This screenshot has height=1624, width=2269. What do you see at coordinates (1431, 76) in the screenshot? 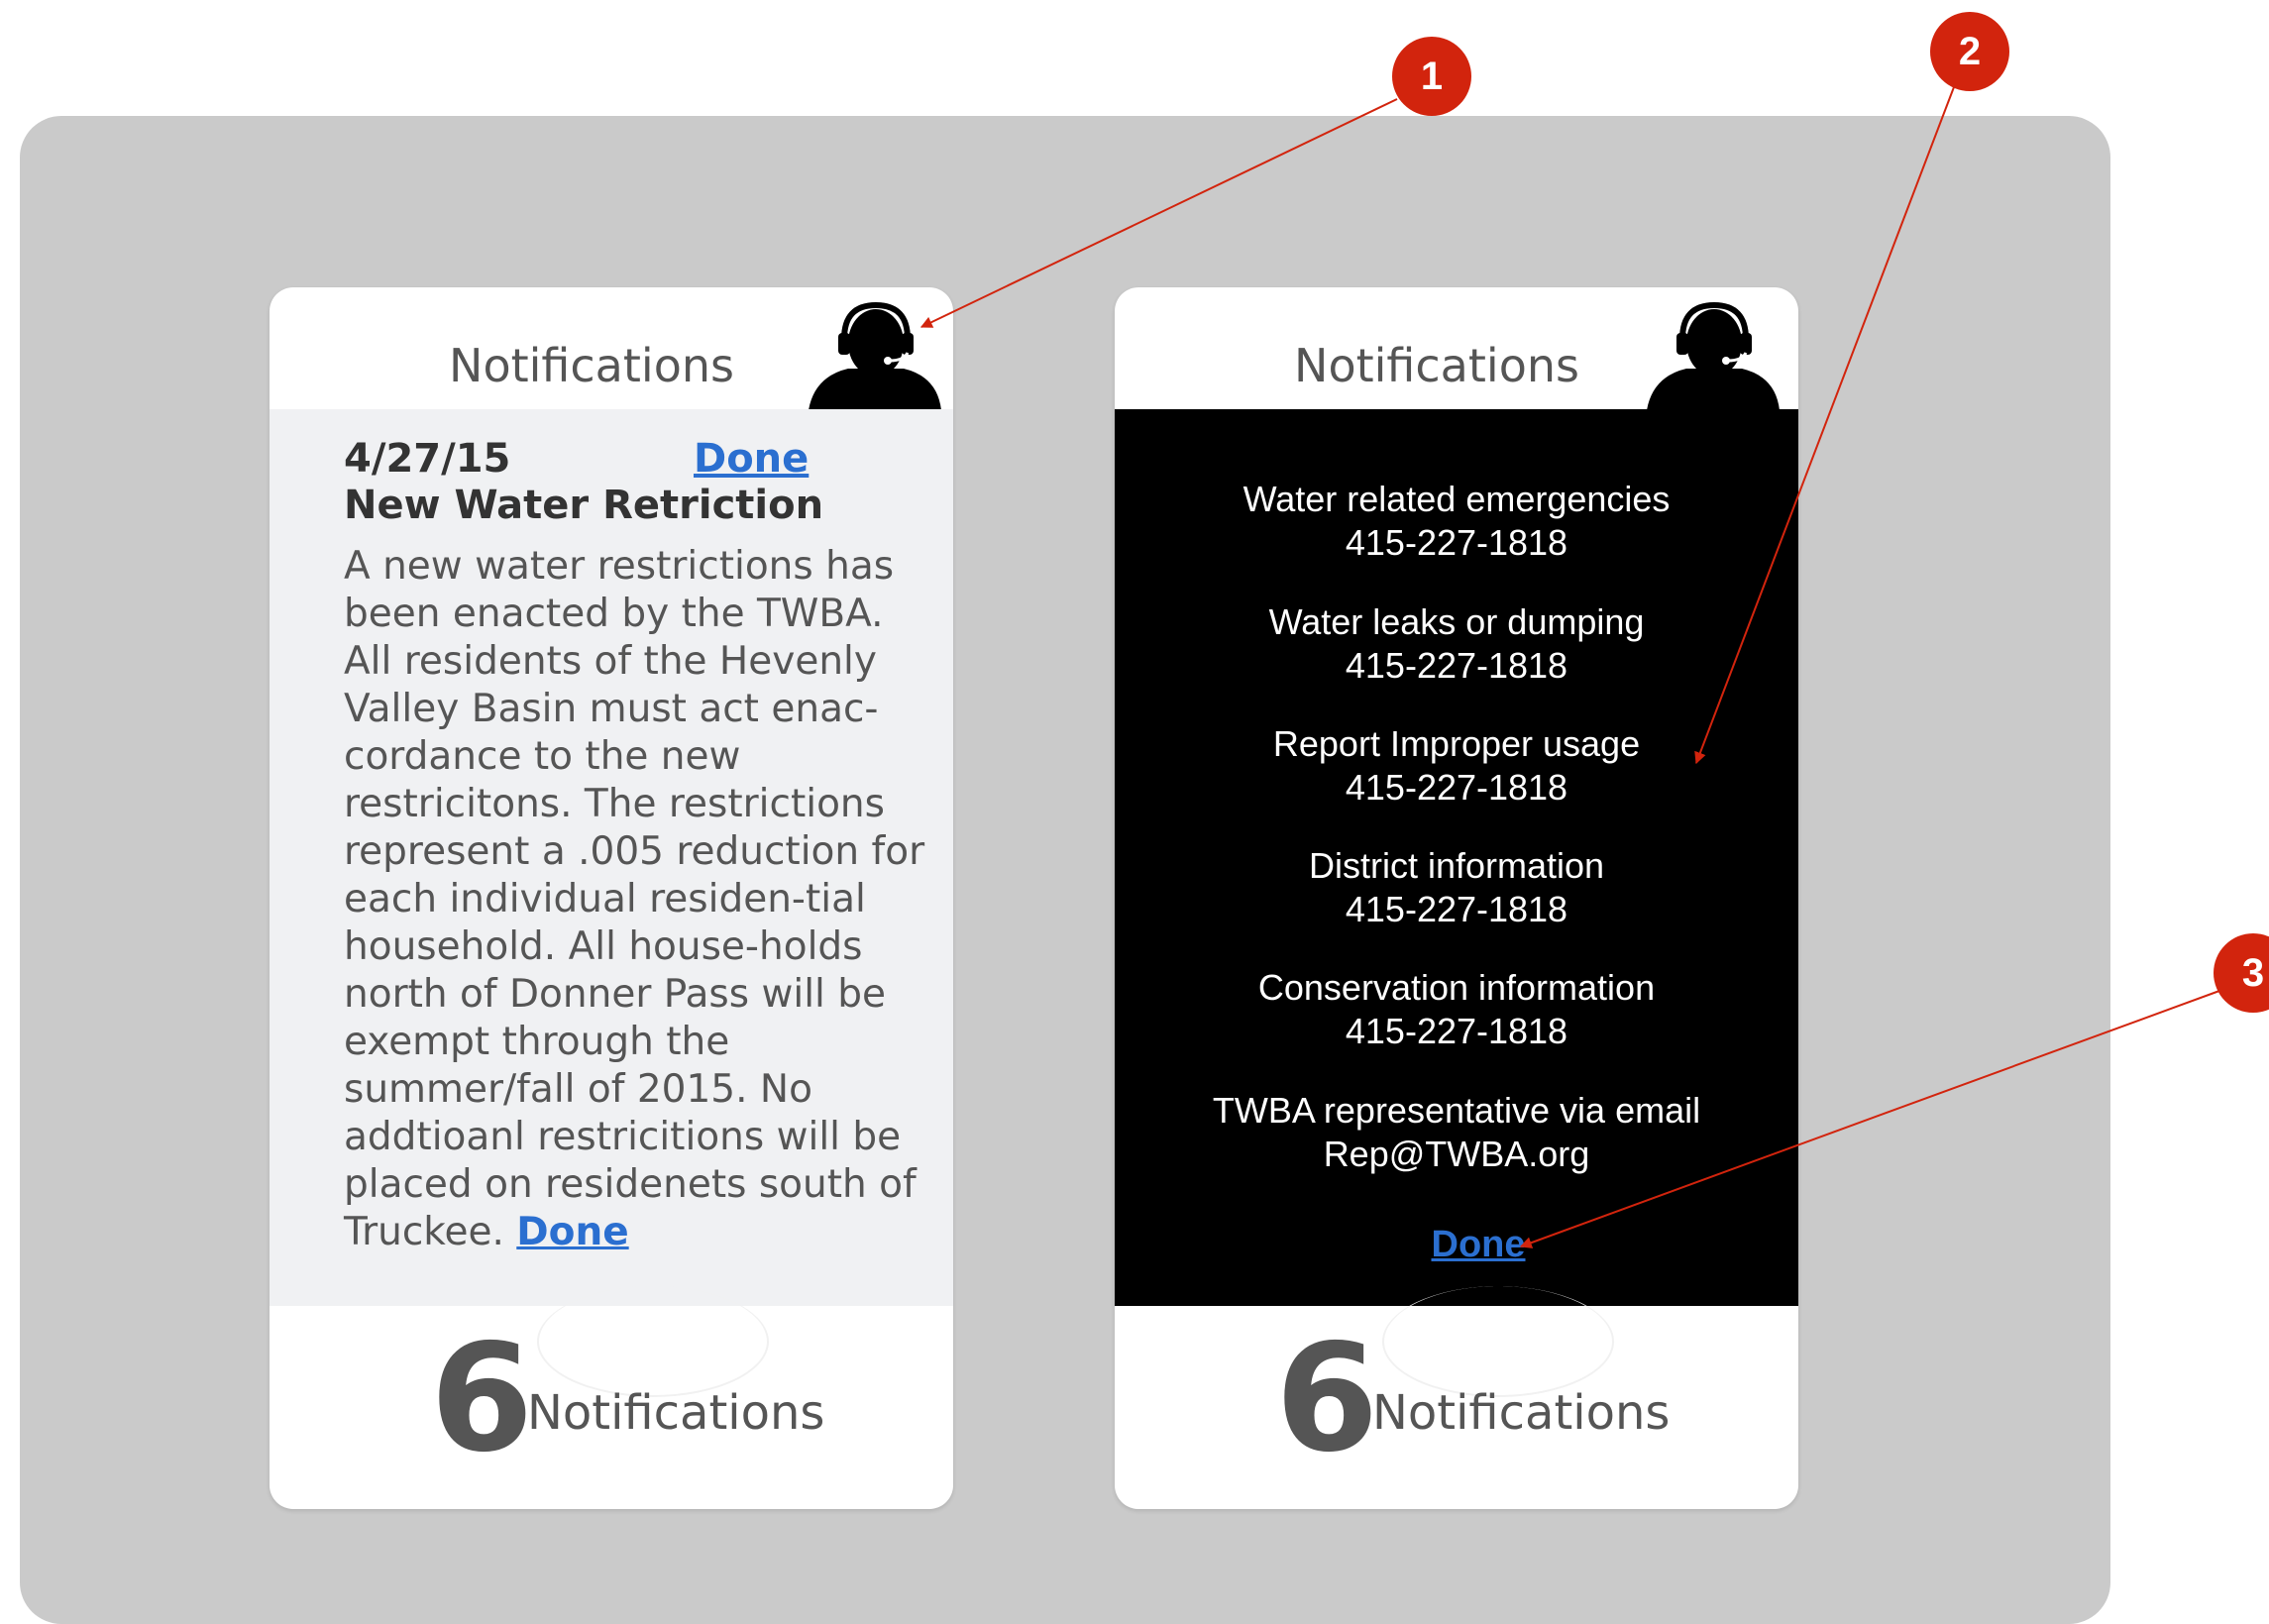
I see `annotation-marker-1: 1` at bounding box center [1431, 76].